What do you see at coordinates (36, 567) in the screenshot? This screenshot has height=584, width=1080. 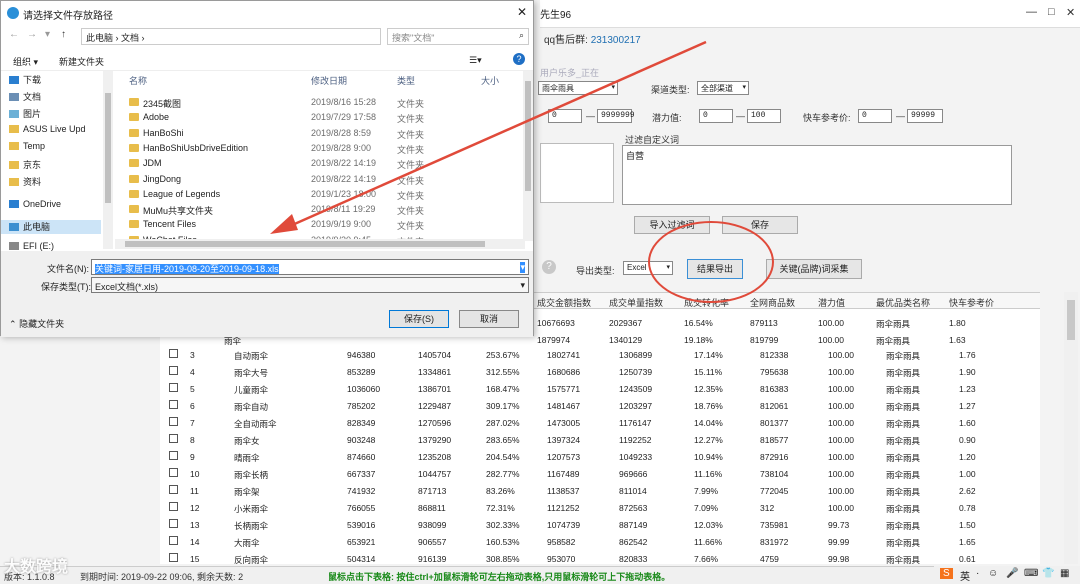 I see `watermark: 大数跨境` at bounding box center [36, 567].